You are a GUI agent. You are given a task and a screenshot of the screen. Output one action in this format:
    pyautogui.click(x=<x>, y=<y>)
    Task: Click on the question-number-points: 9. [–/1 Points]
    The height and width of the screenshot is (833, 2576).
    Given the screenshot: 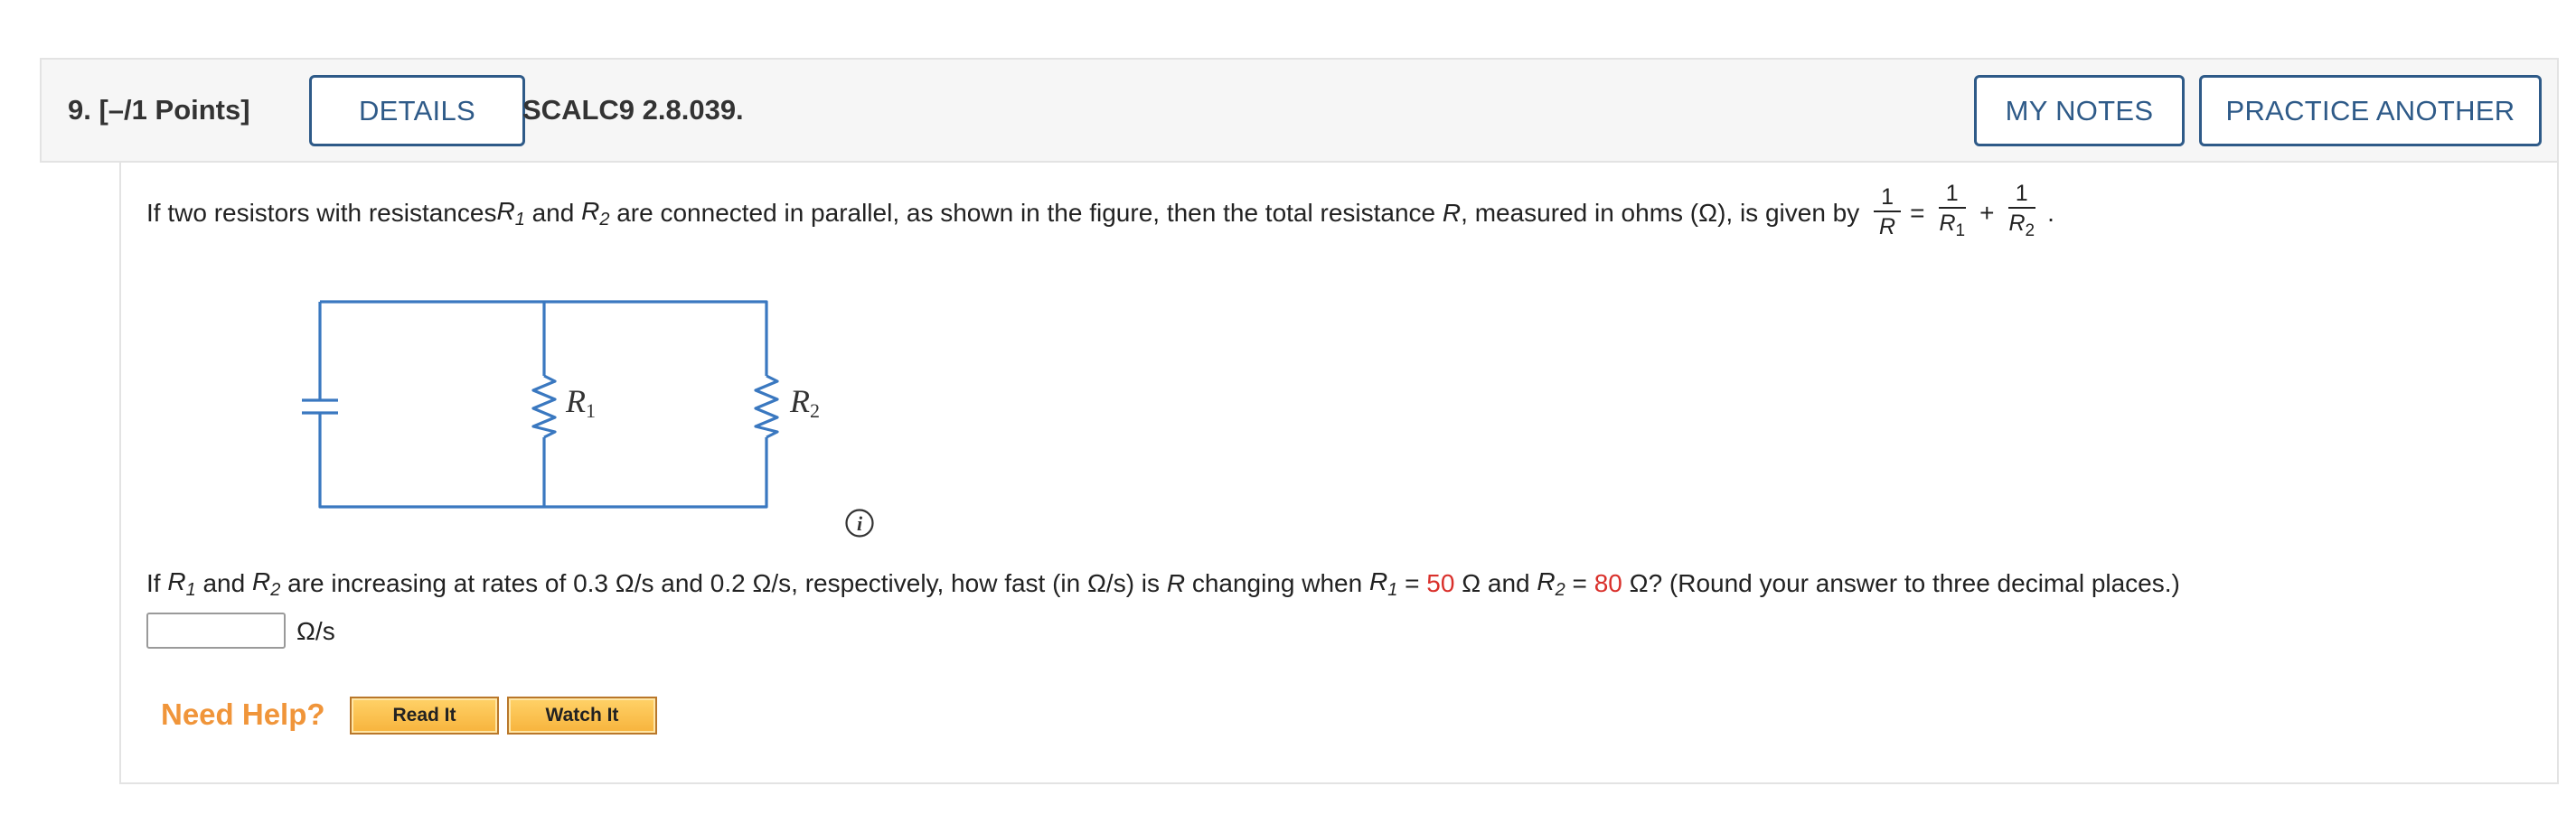 What is the action you would take?
    pyautogui.click(x=159, y=110)
    